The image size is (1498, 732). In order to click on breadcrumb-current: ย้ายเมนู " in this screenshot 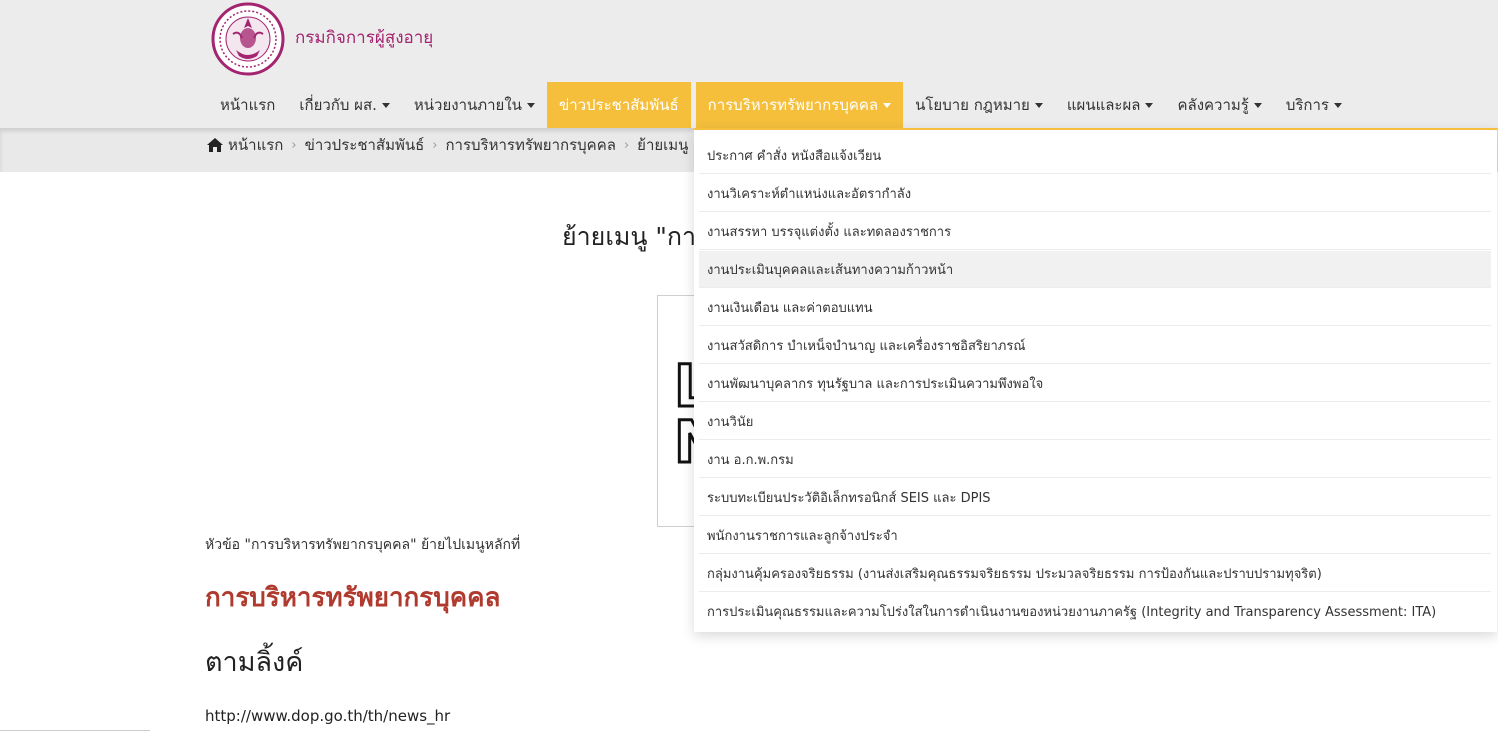, I will do `click(669, 145)`.